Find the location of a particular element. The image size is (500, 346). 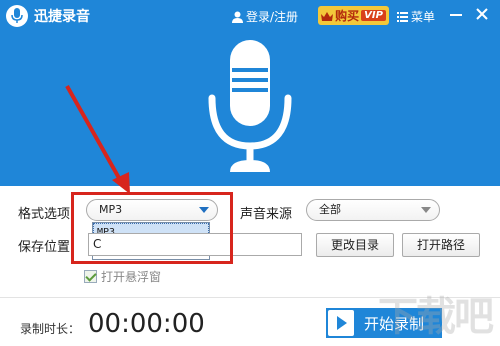

watermark: 下载吧 is located at coordinates (436, 317).